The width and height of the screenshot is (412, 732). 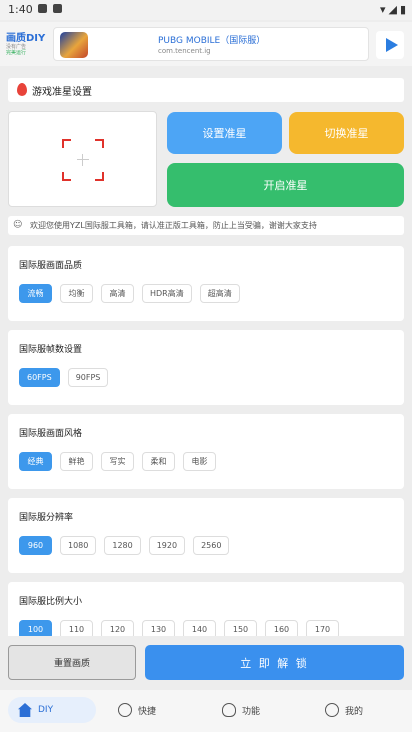 What do you see at coordinates (167, 293) in the screenshot?
I see `option-button: HDR高清` at bounding box center [167, 293].